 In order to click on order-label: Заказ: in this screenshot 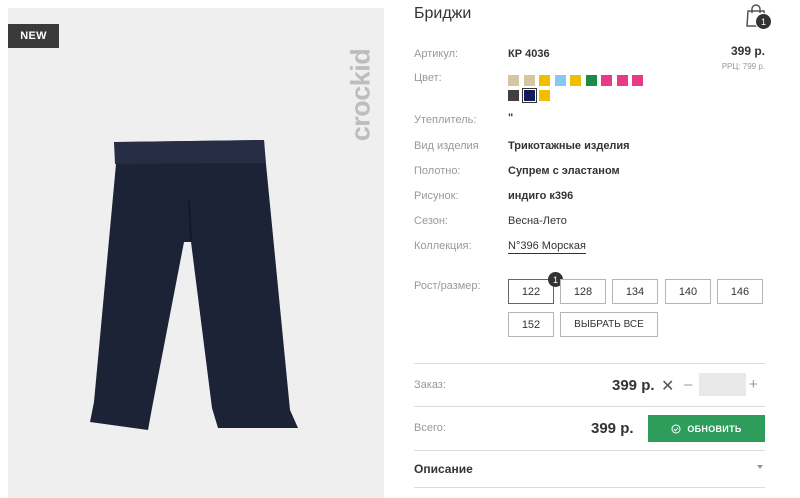, I will do `click(430, 385)`.